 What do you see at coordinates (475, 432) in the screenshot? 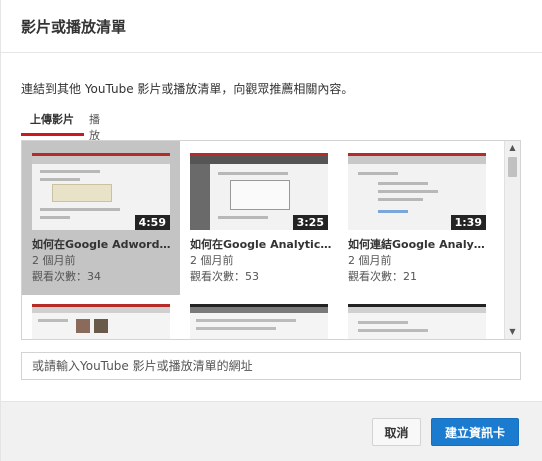
I see `create-card-button: 建立資訊卡` at bounding box center [475, 432].